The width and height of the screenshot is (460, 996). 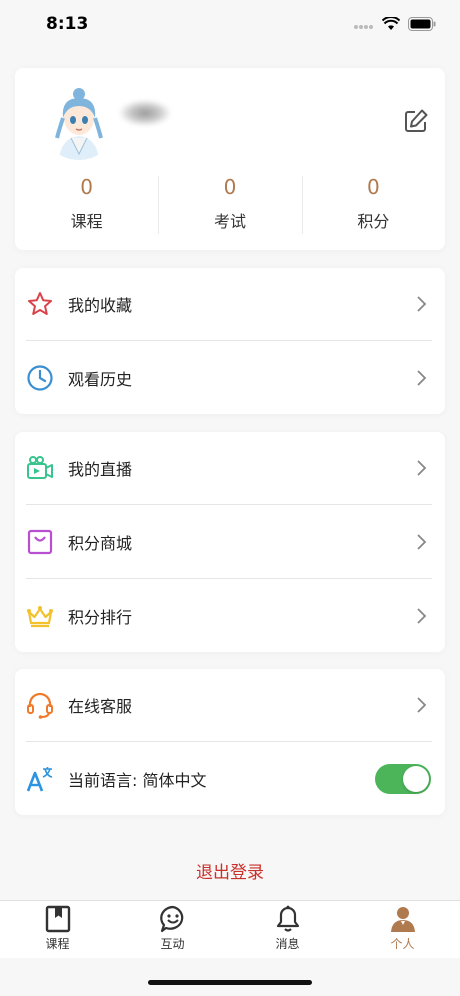 I want to click on stat-label: 考试, so click(x=229, y=221).